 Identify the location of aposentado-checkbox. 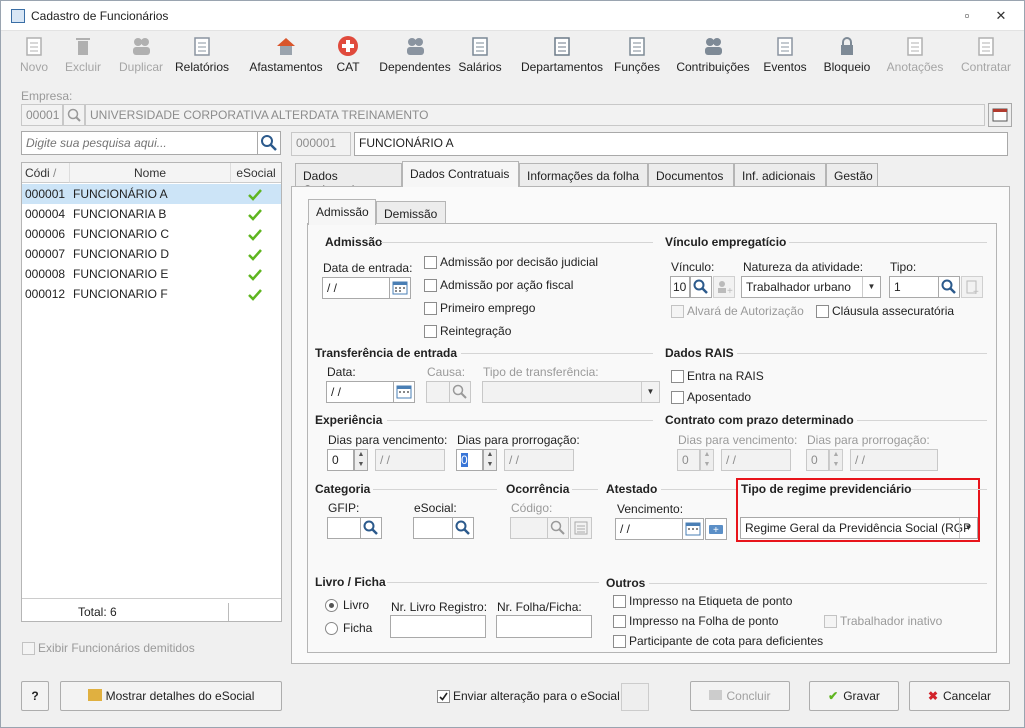
(677, 397).